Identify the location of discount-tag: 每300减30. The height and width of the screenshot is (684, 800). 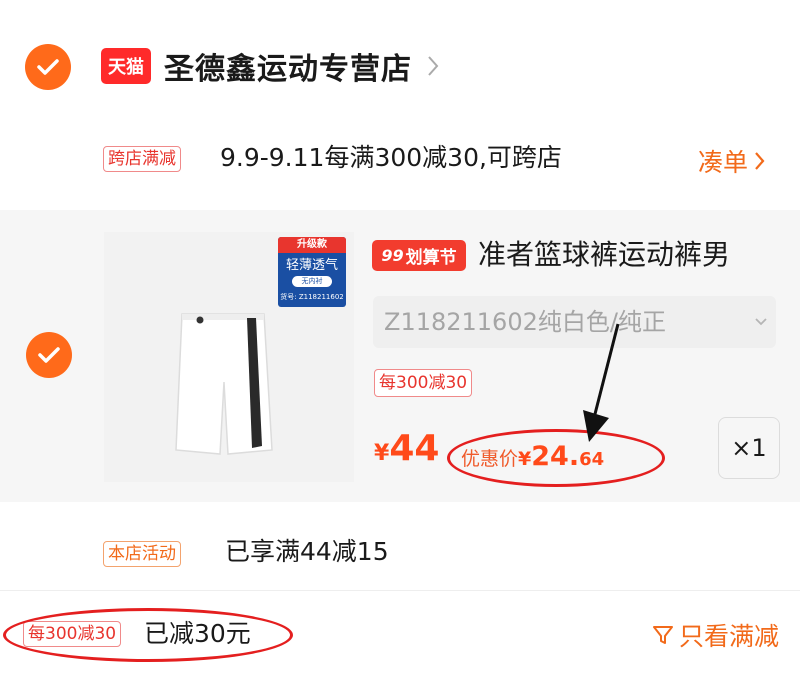
(423, 383).